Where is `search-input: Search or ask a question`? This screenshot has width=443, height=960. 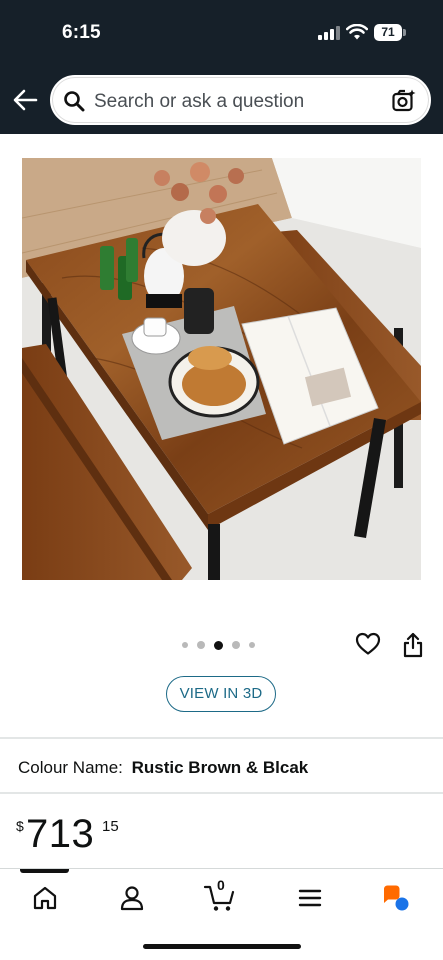
search-input: Search or ask a question is located at coordinates (240, 100).